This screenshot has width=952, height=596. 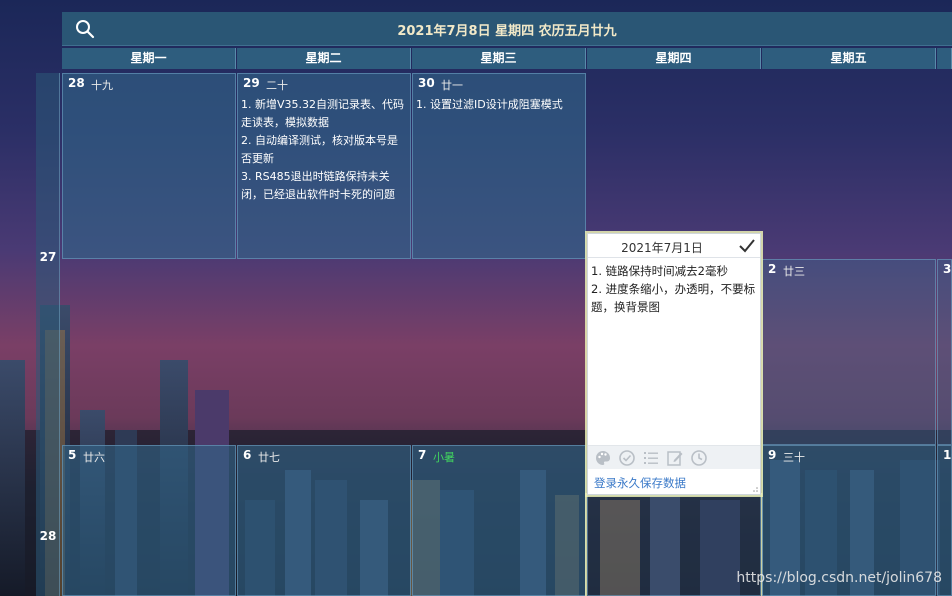 I want to click on lunar-date: 三十, so click(x=794, y=457).